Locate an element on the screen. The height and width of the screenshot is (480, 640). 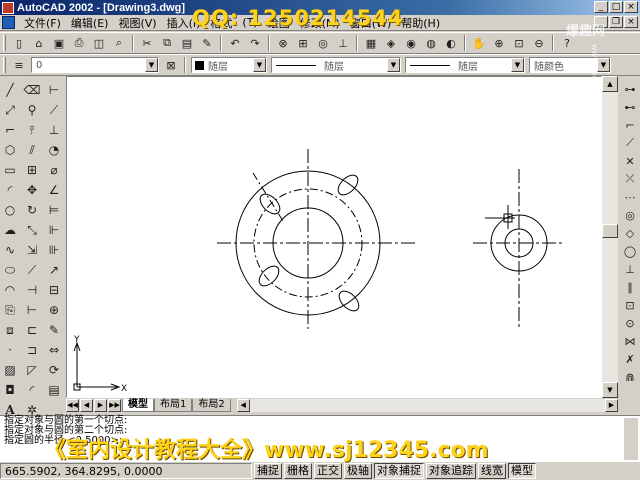
lineweight-toggle: 线宽 is located at coordinates (492, 471).